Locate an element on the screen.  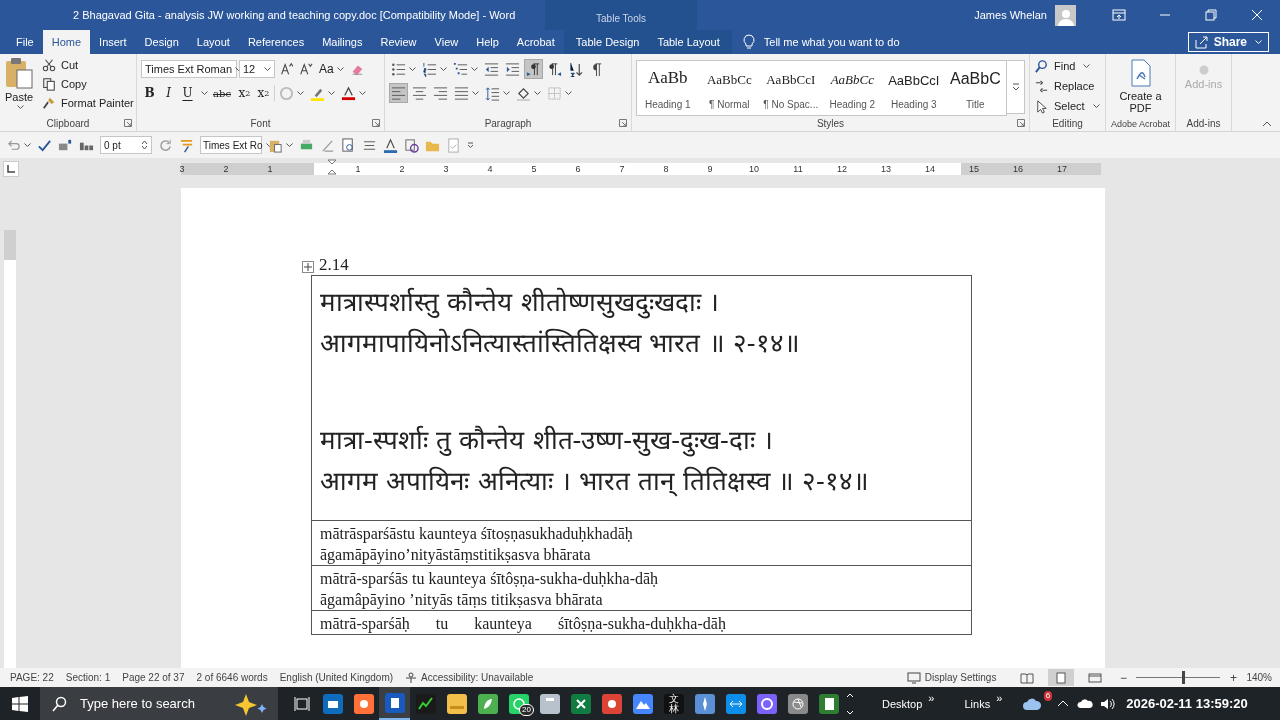
italic-button: I is located at coordinates (168, 93).